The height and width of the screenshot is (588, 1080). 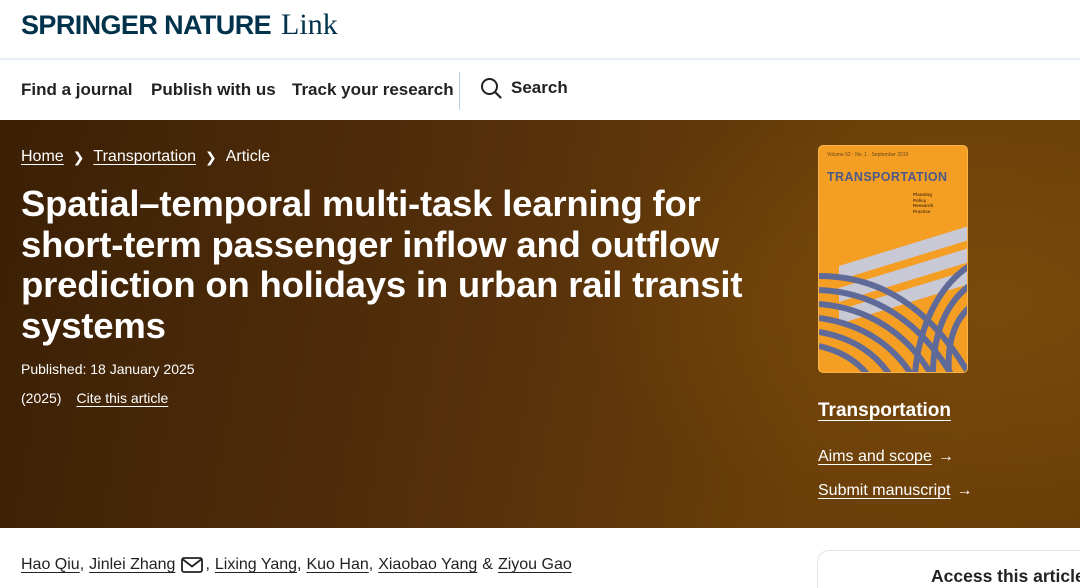 I want to click on springer-nature-link-logo: SPRINGER NATURE Link, so click(x=179, y=25).